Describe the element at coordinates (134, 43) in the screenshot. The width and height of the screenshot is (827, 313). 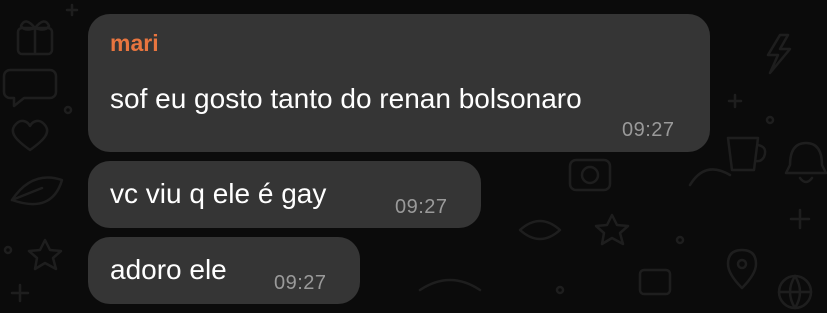
I see `sender-name: mari` at that location.